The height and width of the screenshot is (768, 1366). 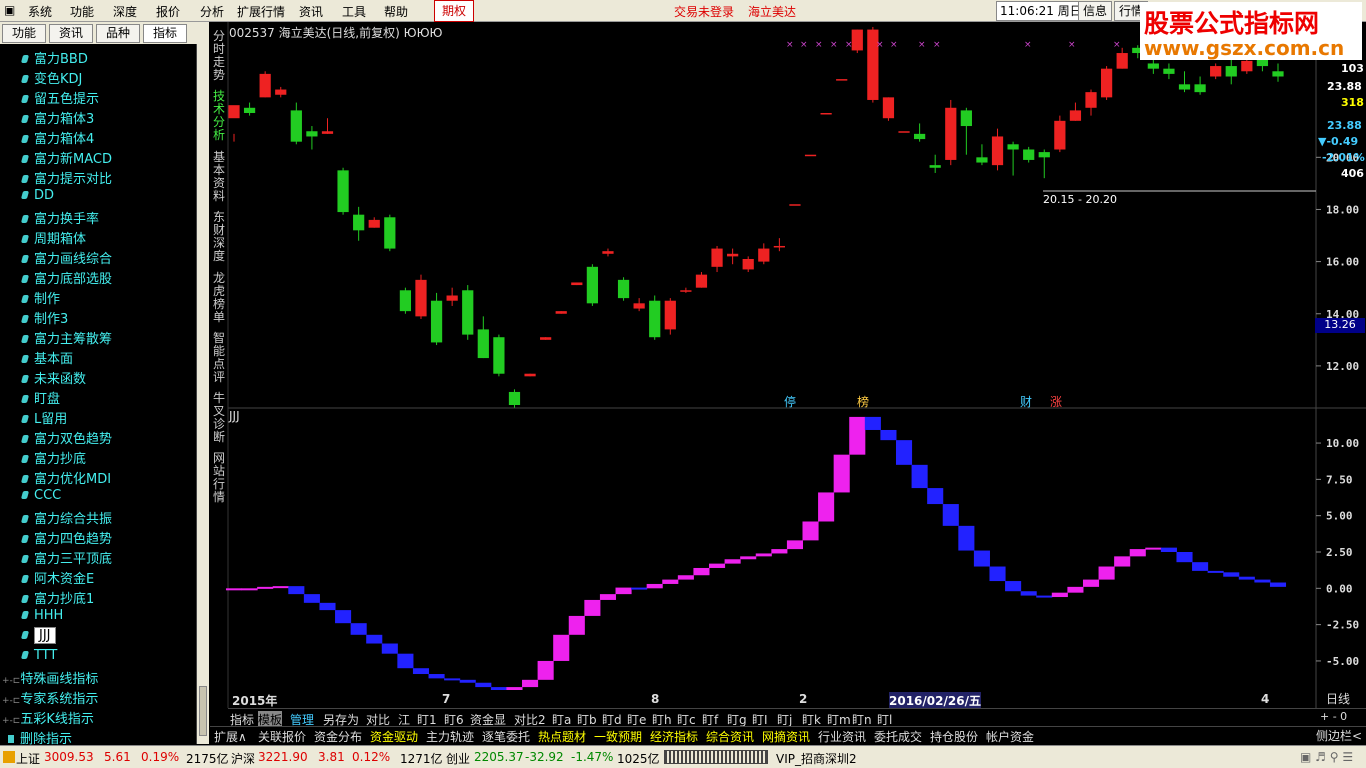 What do you see at coordinates (674, 736) in the screenshot?
I see `link-tab: 经济指标` at bounding box center [674, 736].